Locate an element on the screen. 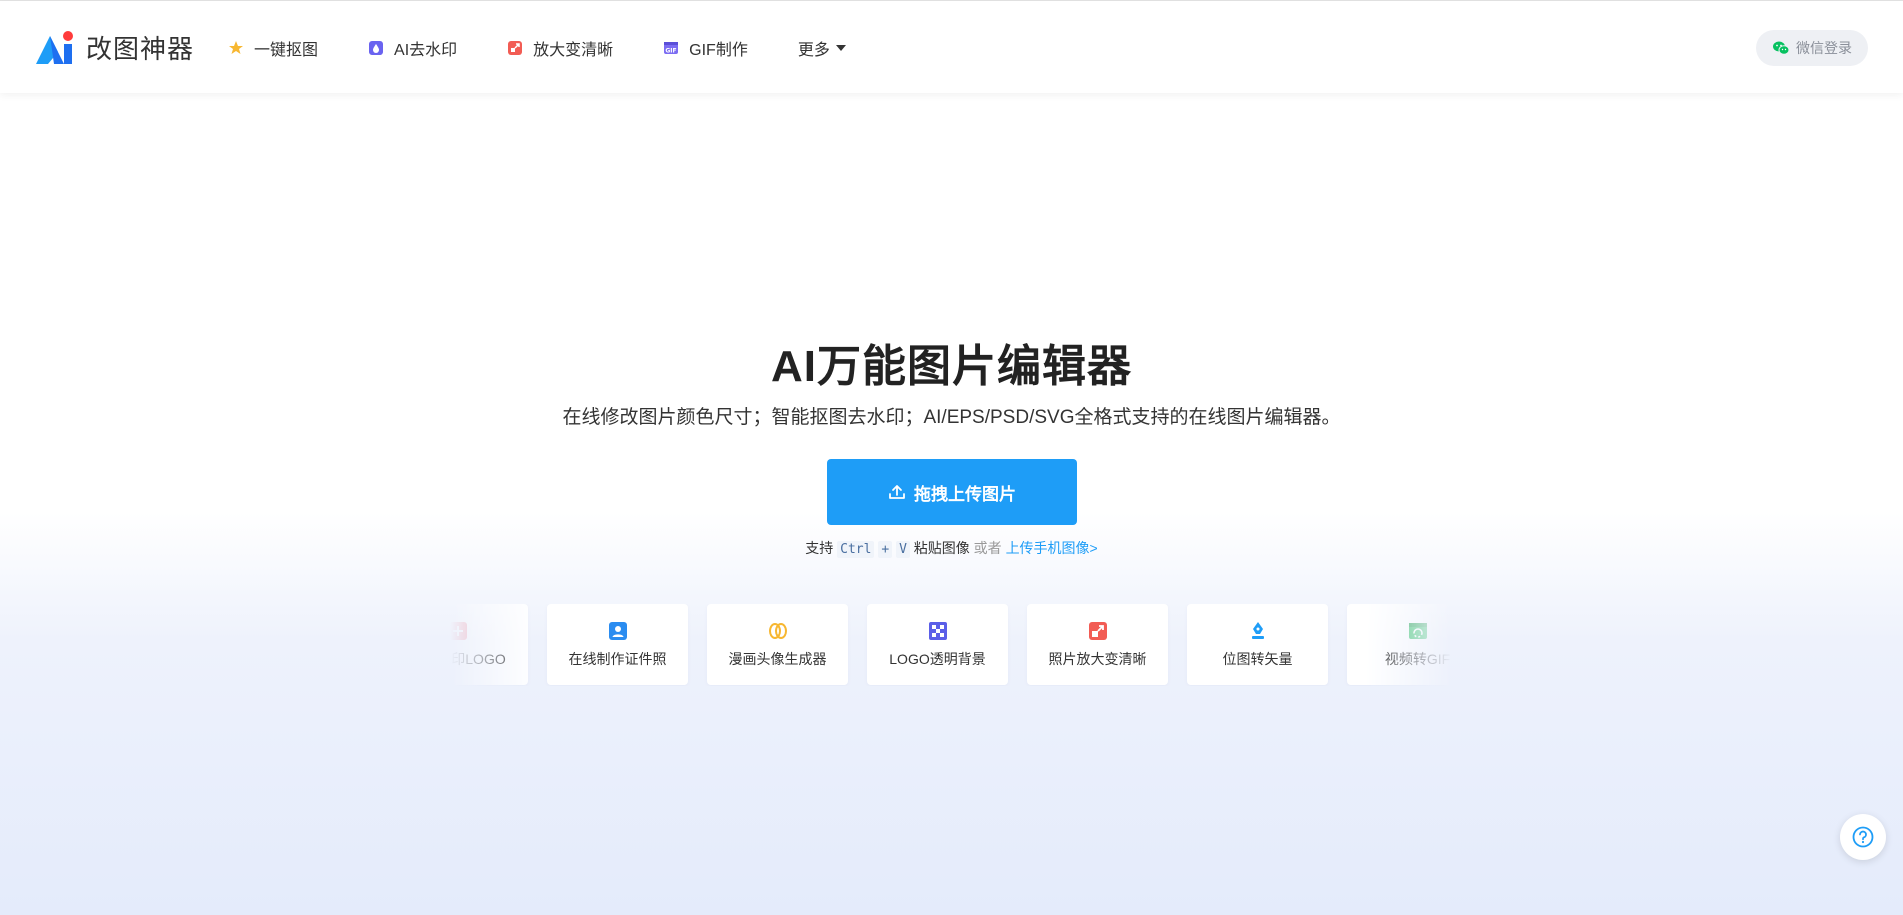  paste-tip: 支持 Ctrl + V 粘贴图像 或者 上传手机图像> is located at coordinates (951, 548).